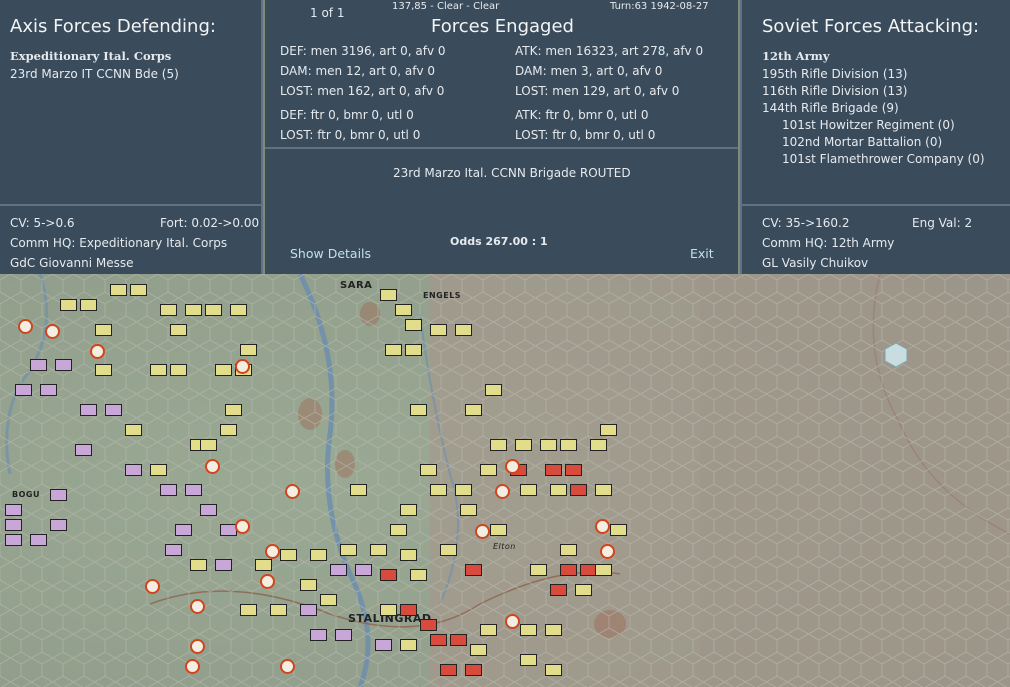 The width and height of the screenshot is (1010, 687). I want to click on exit-button: Exit, so click(702, 253).